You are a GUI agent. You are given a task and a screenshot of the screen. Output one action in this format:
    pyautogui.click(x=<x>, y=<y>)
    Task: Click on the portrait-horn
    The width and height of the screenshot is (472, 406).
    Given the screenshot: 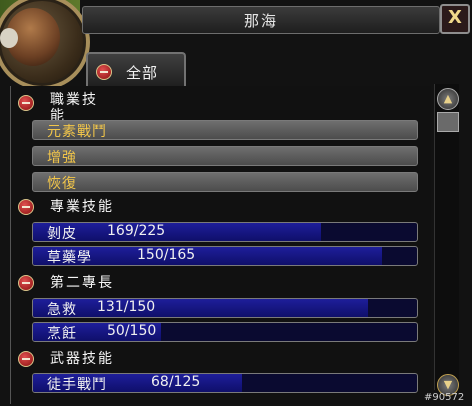 What is the action you would take?
    pyautogui.click(x=9, y=38)
    